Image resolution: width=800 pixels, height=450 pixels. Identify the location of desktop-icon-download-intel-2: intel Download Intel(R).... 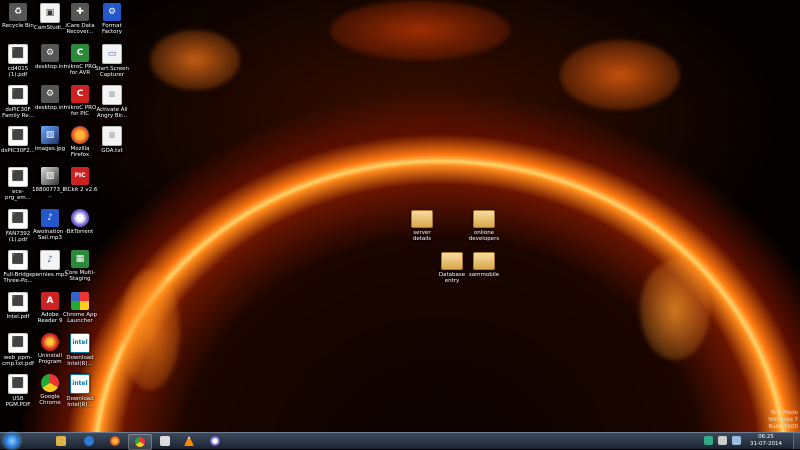
(80, 394).